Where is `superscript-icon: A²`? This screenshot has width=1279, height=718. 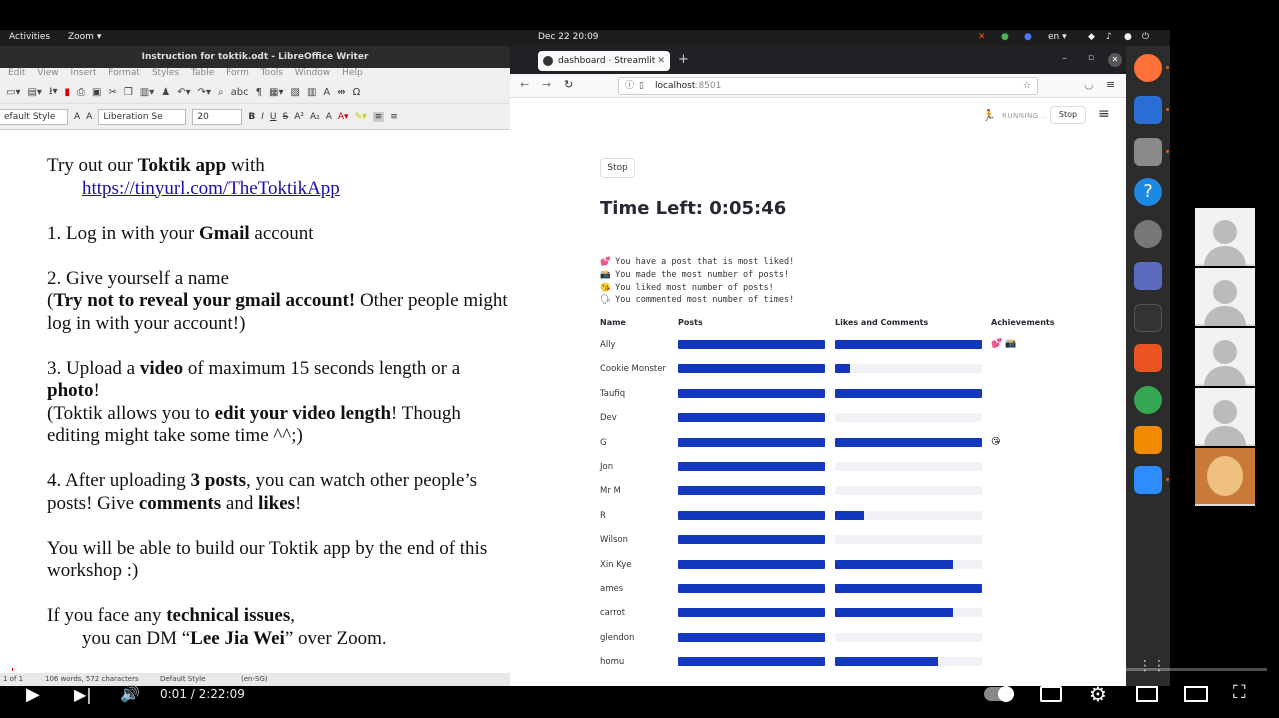
superscript-icon: A² is located at coordinates (299, 117).